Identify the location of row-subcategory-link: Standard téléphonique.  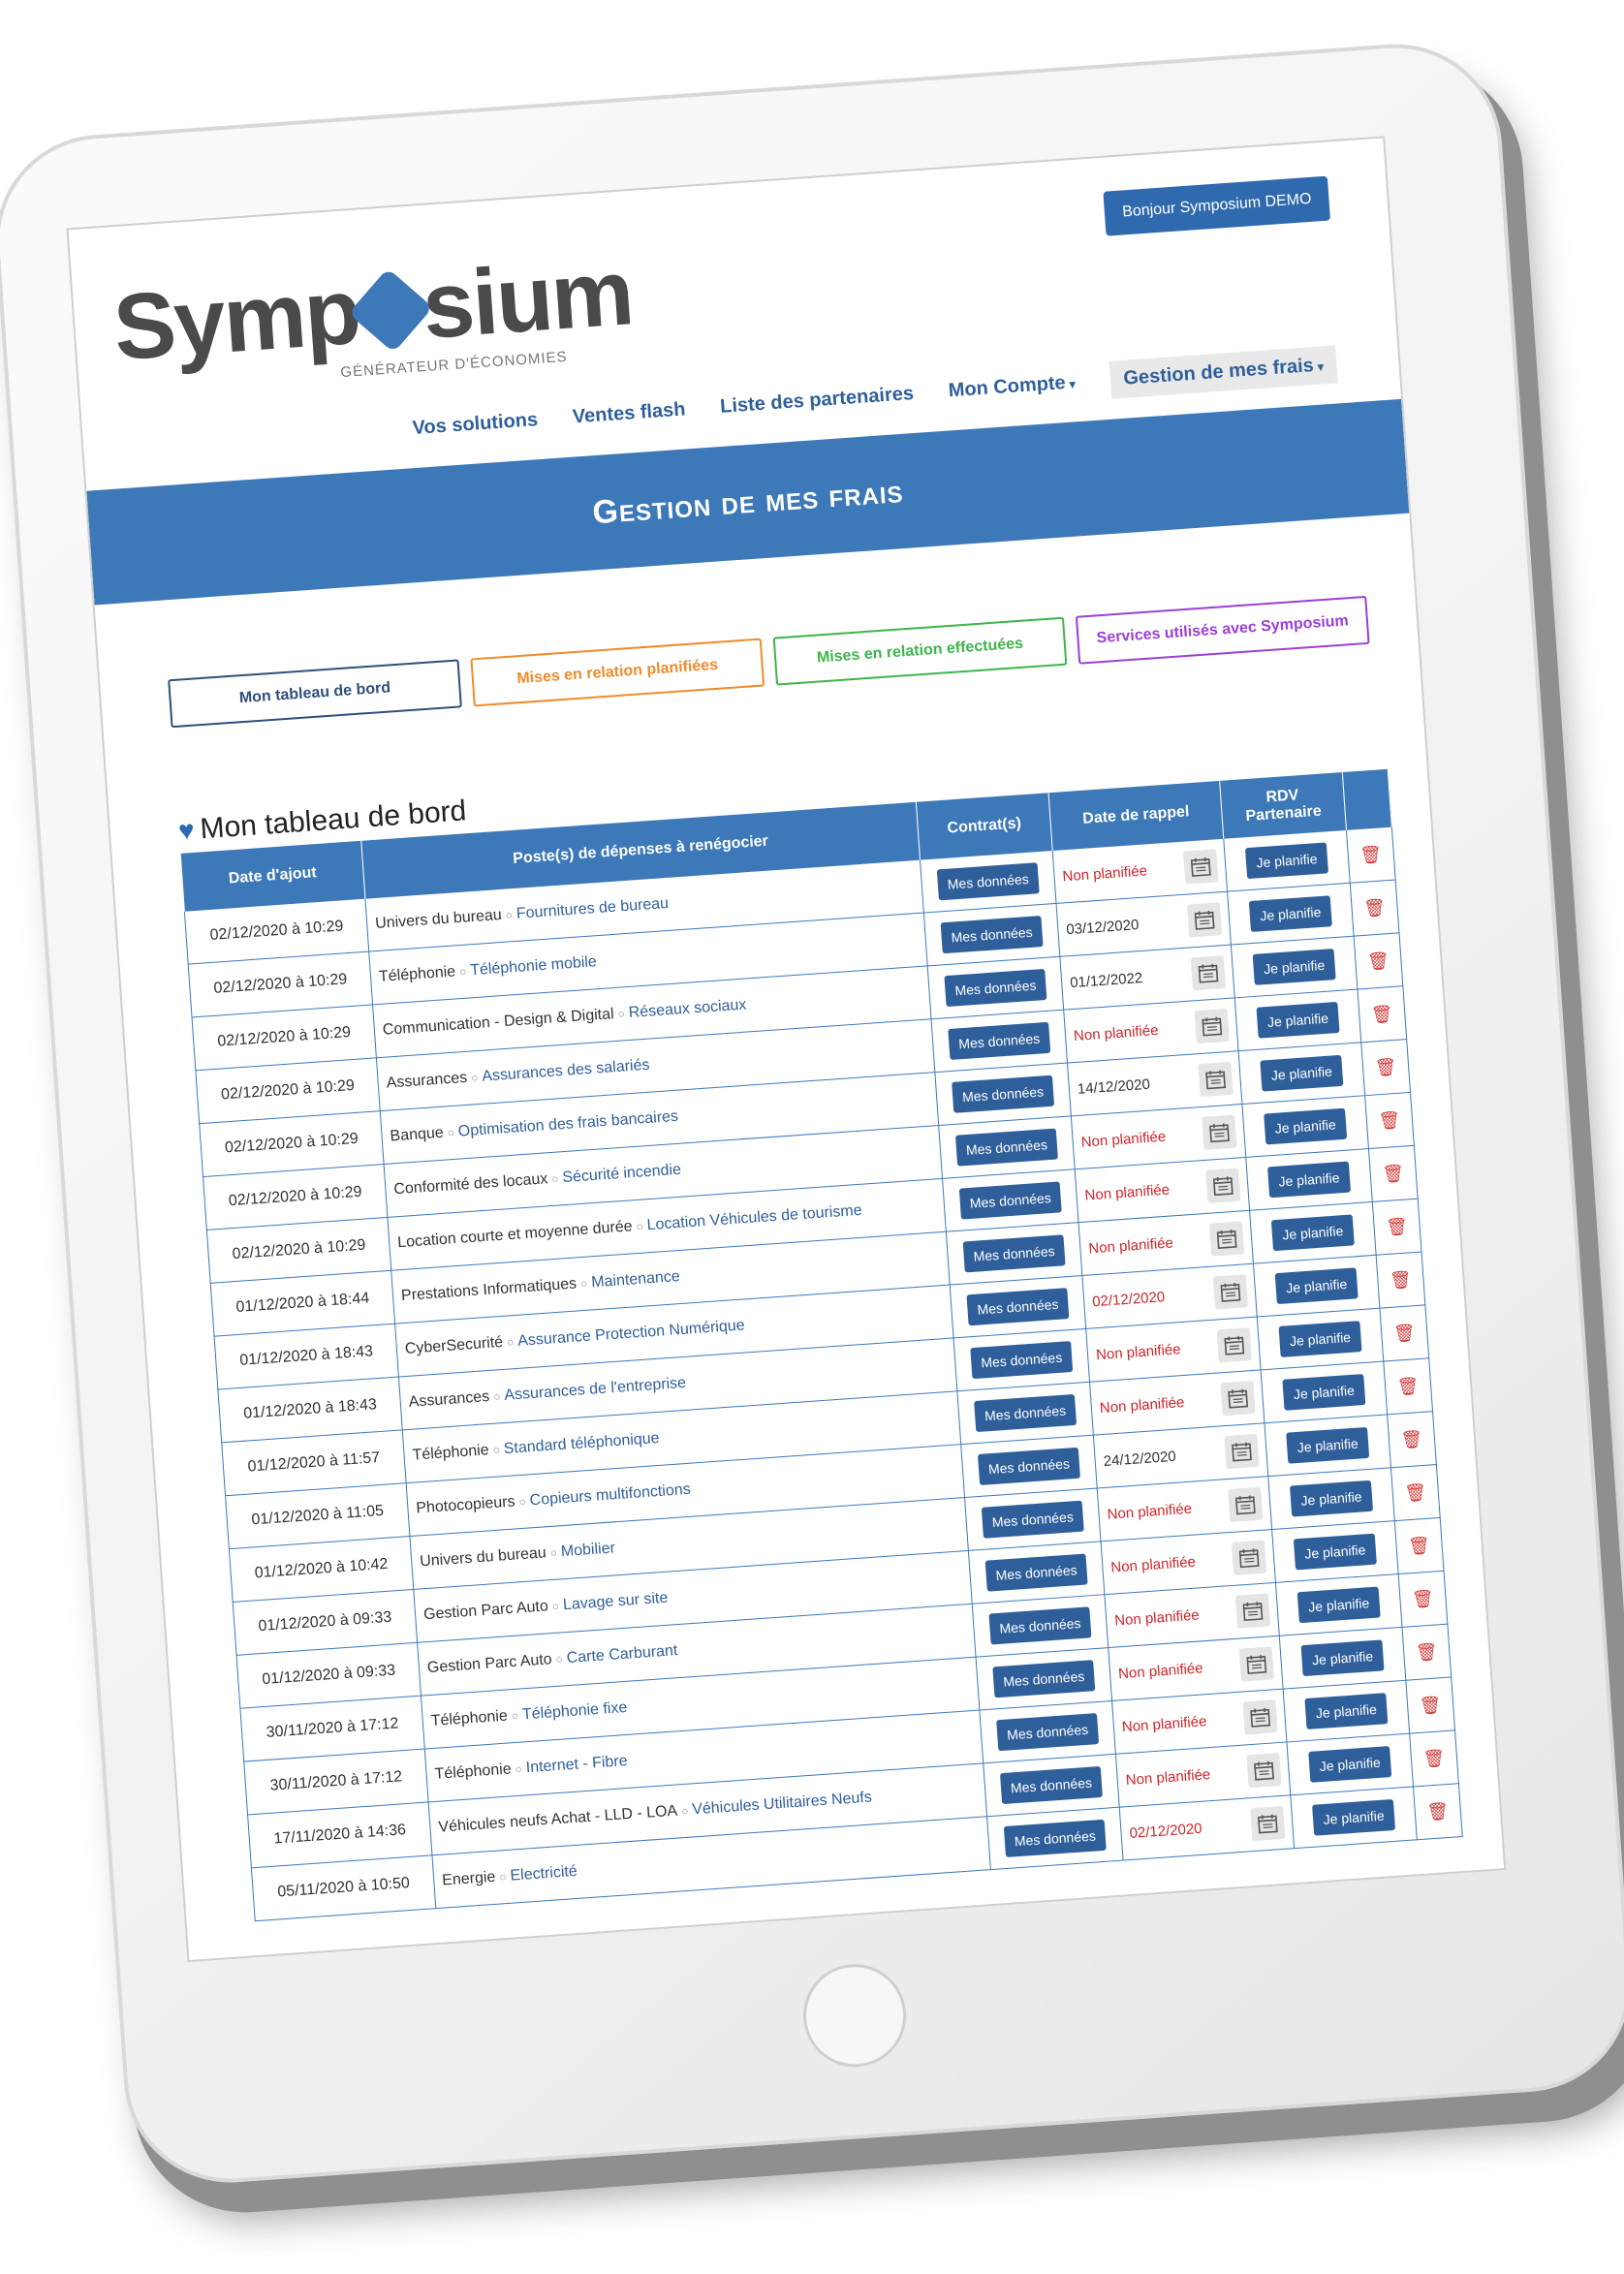
(581, 1443).